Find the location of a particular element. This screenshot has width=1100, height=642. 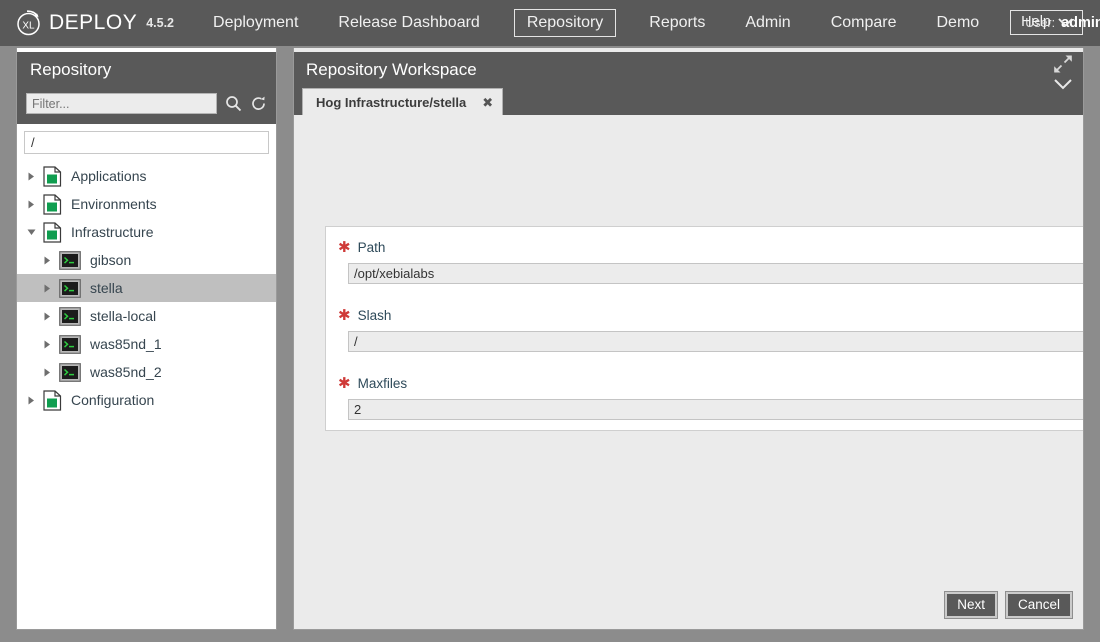

tree-item-label: was85nd_1 is located at coordinates (126, 344).